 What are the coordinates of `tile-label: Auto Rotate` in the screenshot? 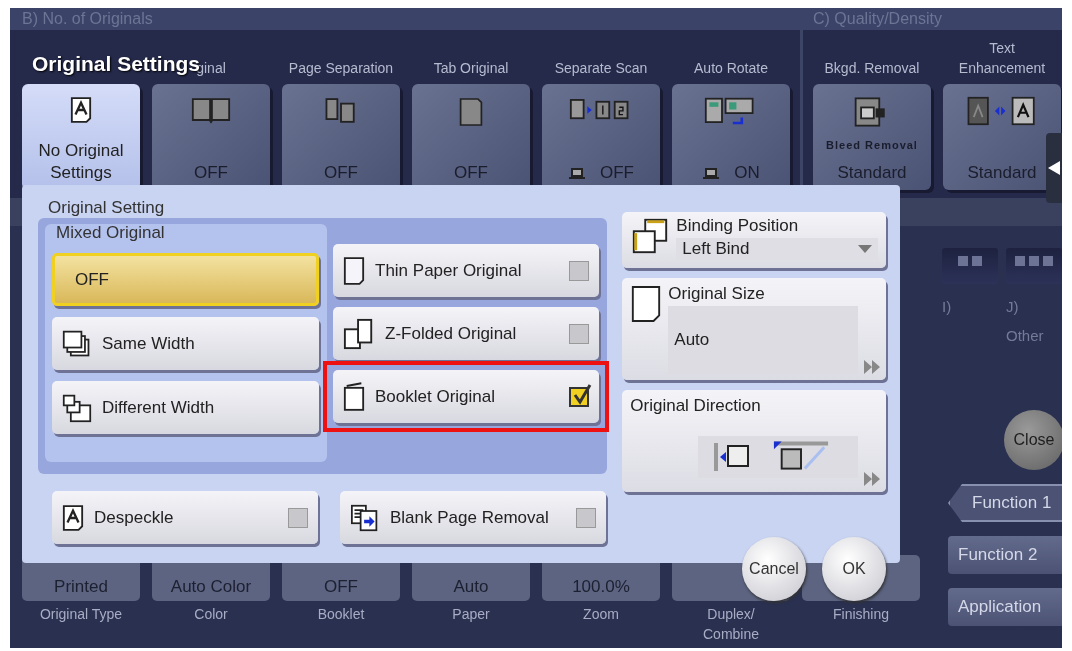 It's located at (731, 68).